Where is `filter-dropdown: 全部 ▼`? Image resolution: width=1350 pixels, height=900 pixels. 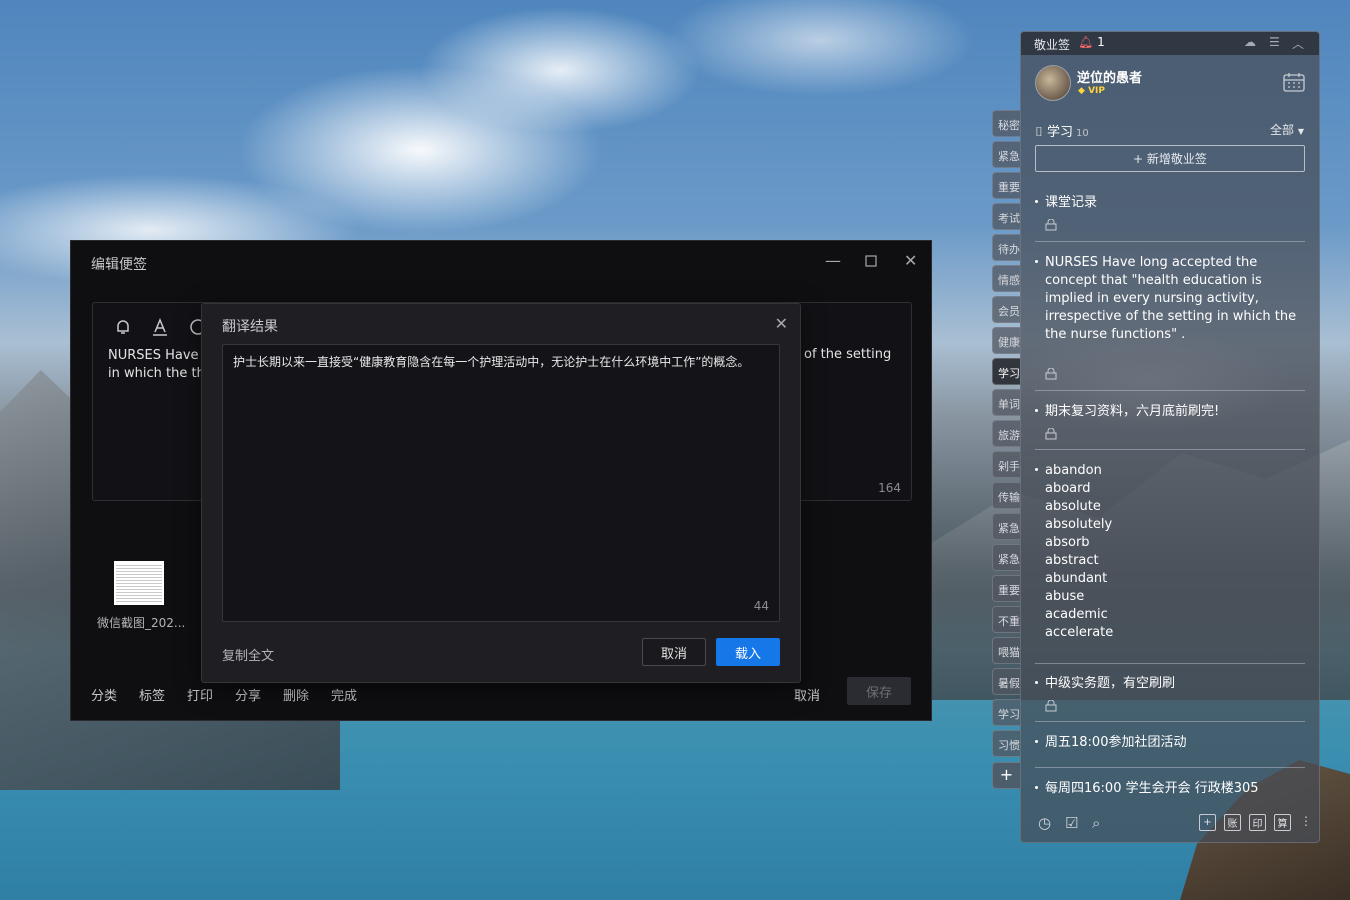
filter-dropdown: 全部 ▼ is located at coordinates (1287, 129).